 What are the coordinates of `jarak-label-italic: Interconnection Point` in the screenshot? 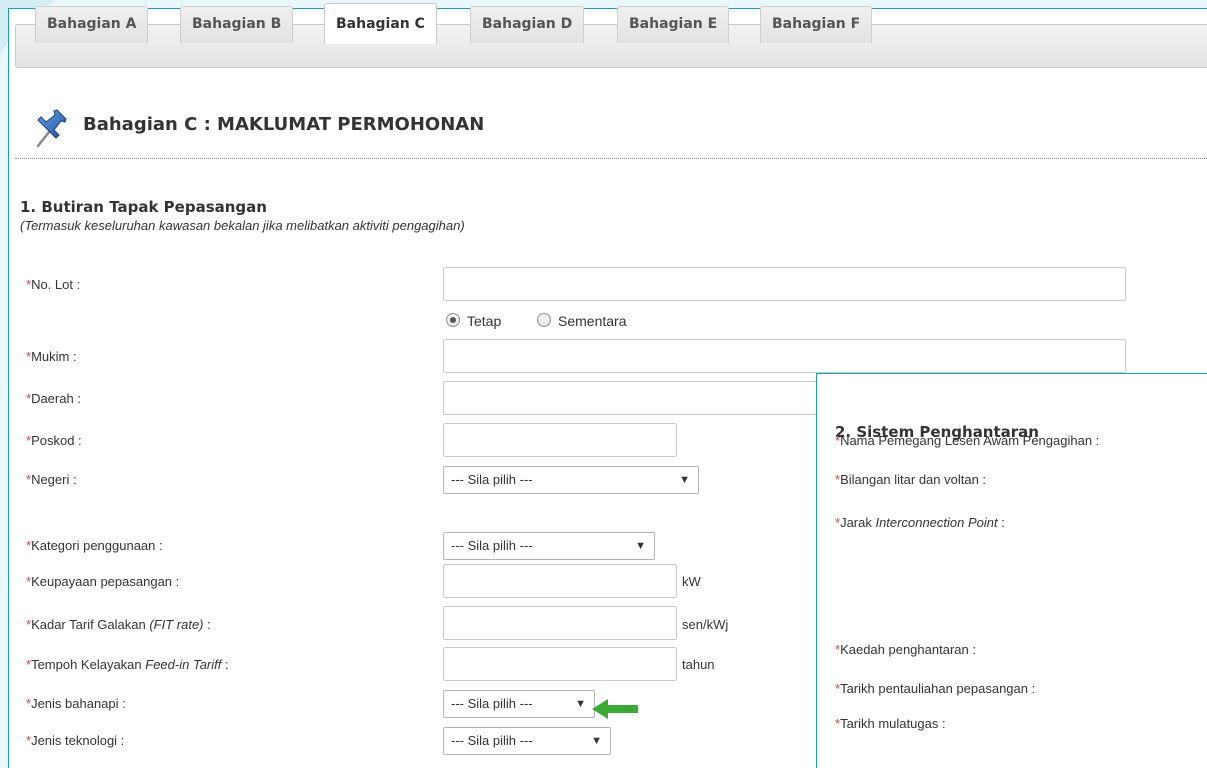 It's located at (936, 522).